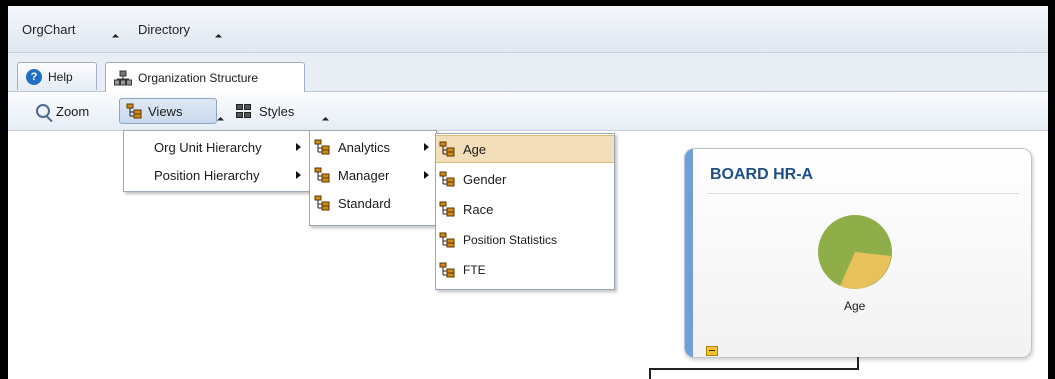 The height and width of the screenshot is (379, 1055). What do you see at coordinates (762, 174) in the screenshot?
I see `card-title: BOARD HR-A` at bounding box center [762, 174].